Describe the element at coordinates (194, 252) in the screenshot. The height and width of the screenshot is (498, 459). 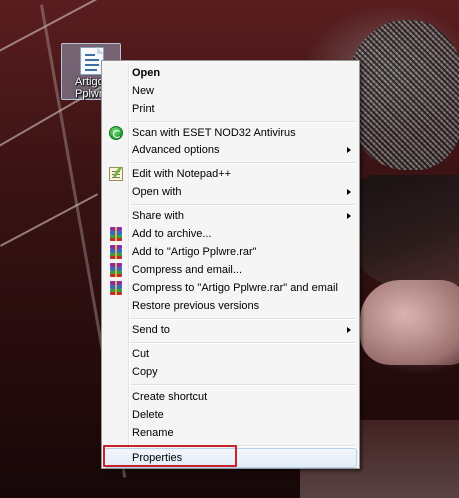
I see `menu-item-label: Add to "Artigo Pplwre.rar"` at that location.